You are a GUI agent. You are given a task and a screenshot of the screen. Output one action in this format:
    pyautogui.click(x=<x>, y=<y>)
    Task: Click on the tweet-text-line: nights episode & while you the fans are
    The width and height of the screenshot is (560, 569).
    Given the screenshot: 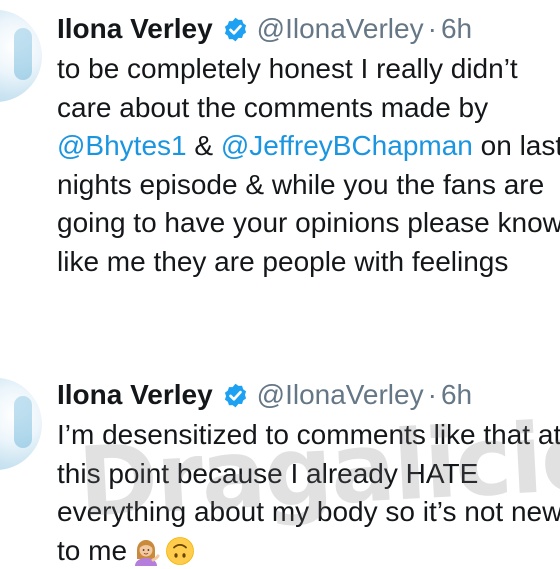 What is the action you would take?
    pyautogui.click(x=301, y=184)
    